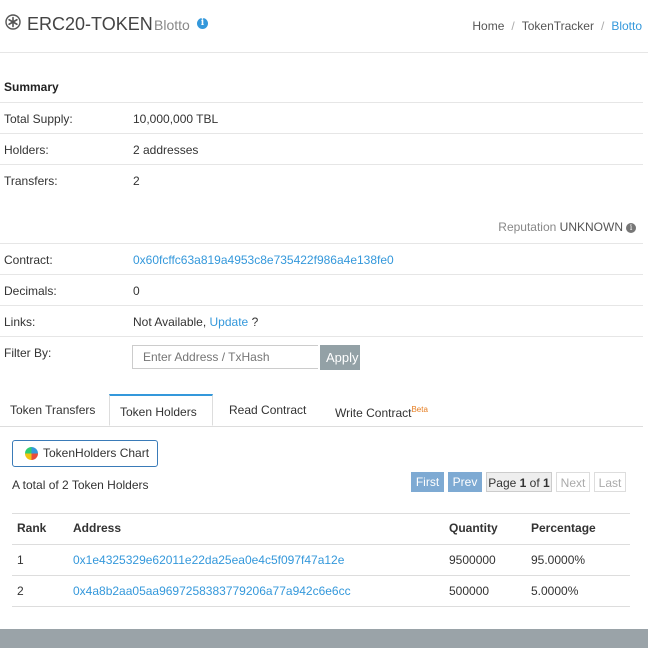 Image resolution: width=648 pixels, height=648 pixels. Describe the element at coordinates (527, 227) in the screenshot. I see `reputation-label: Reputation` at that location.